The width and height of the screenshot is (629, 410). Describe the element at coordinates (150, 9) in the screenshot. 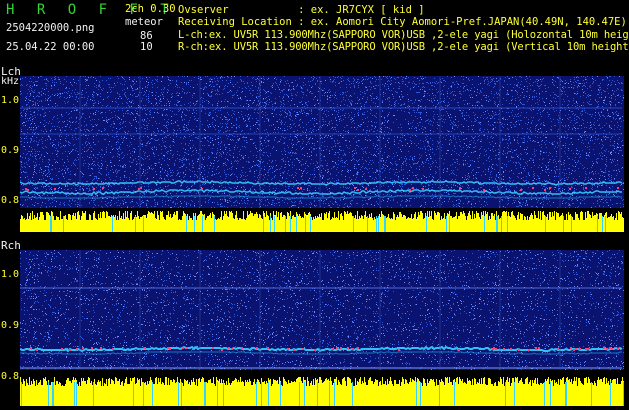

I see `mode-label: 2ch 0.30` at that location.